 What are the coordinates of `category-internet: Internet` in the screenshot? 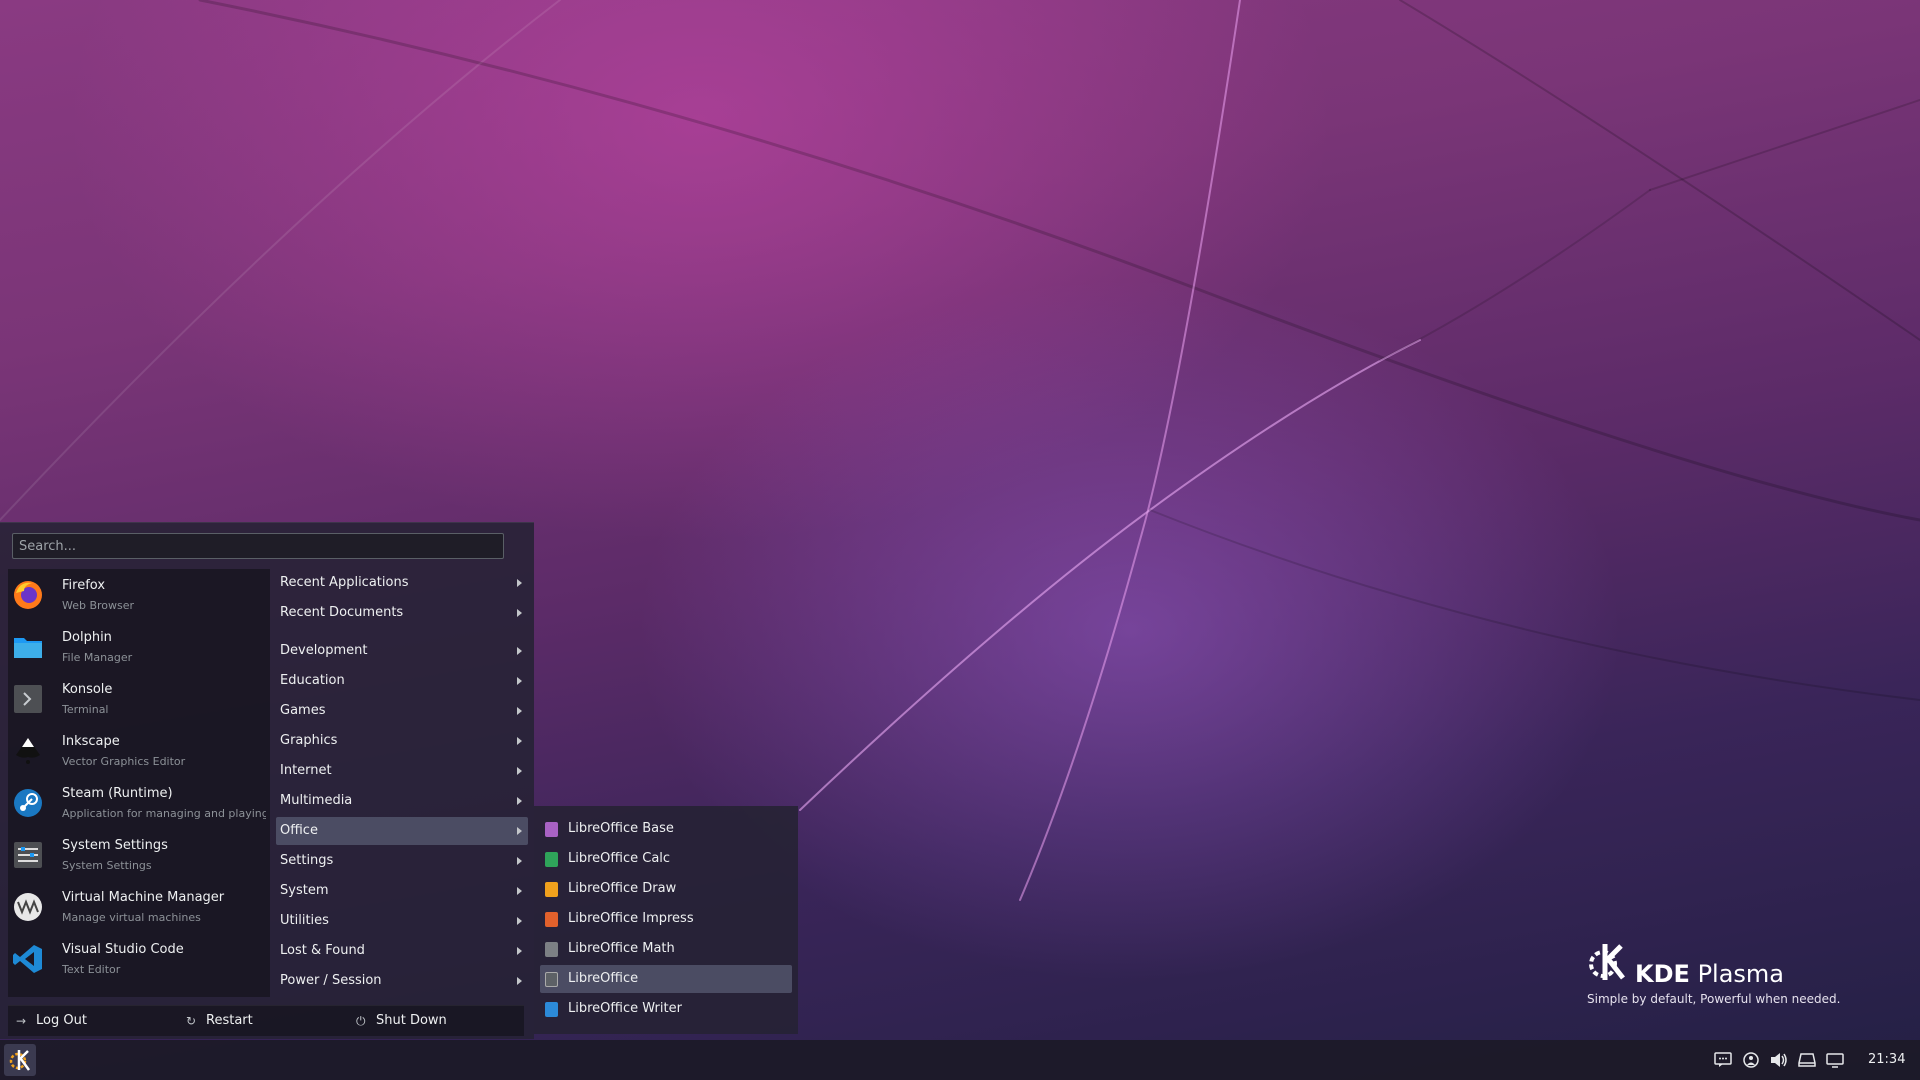 It's located at (402, 771).